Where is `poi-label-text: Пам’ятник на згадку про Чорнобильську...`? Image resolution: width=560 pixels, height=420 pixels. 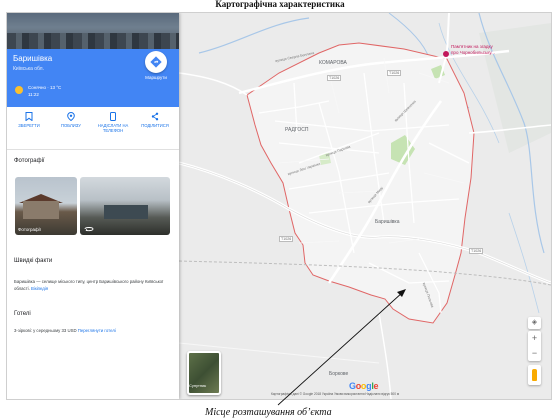
poi-label-text: Пам’ятник на згадку про Чорнобильську... is located at coordinates (473, 49).